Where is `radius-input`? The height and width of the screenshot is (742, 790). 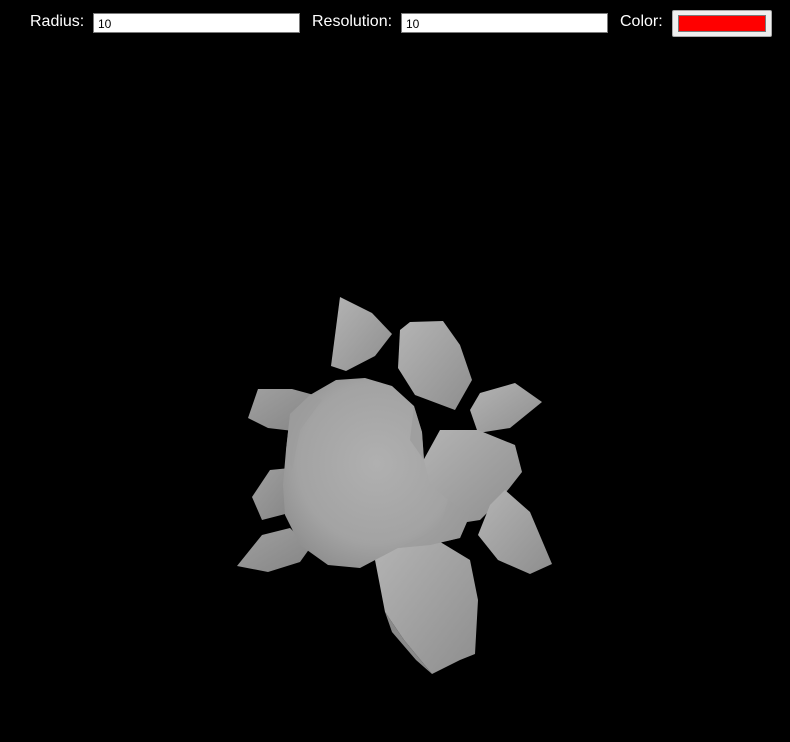 radius-input is located at coordinates (196, 23).